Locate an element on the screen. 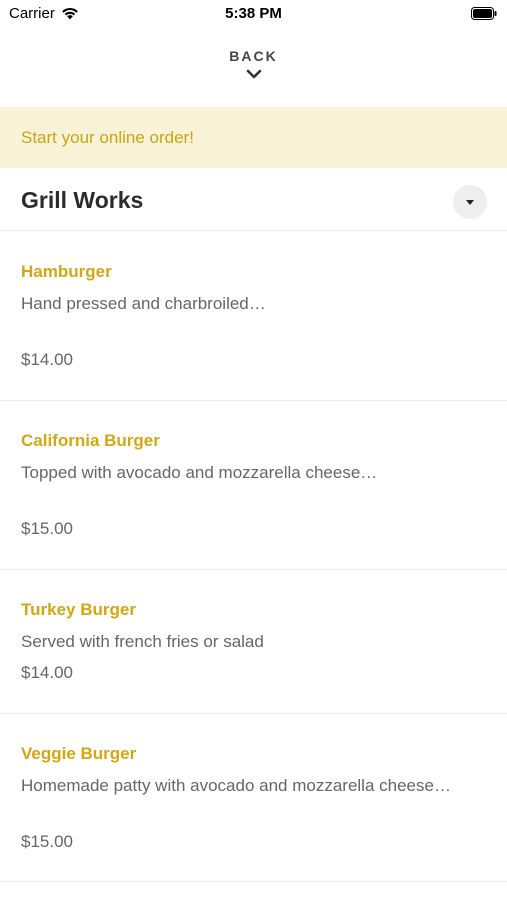 The width and height of the screenshot is (507, 900). status-bar: Carrier 5:38 PM is located at coordinates (253, 14).